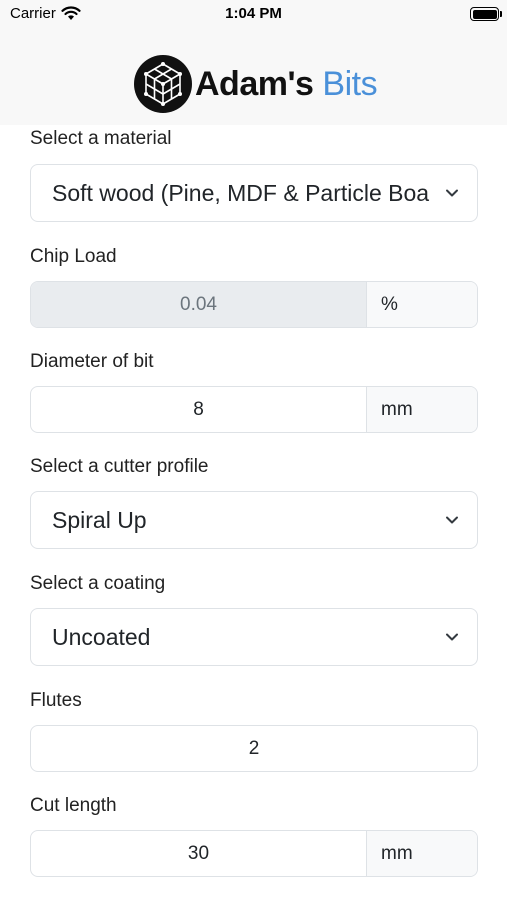 The width and height of the screenshot is (507, 900). What do you see at coordinates (73, 805) in the screenshot?
I see `cut-length-label: Cut length` at bounding box center [73, 805].